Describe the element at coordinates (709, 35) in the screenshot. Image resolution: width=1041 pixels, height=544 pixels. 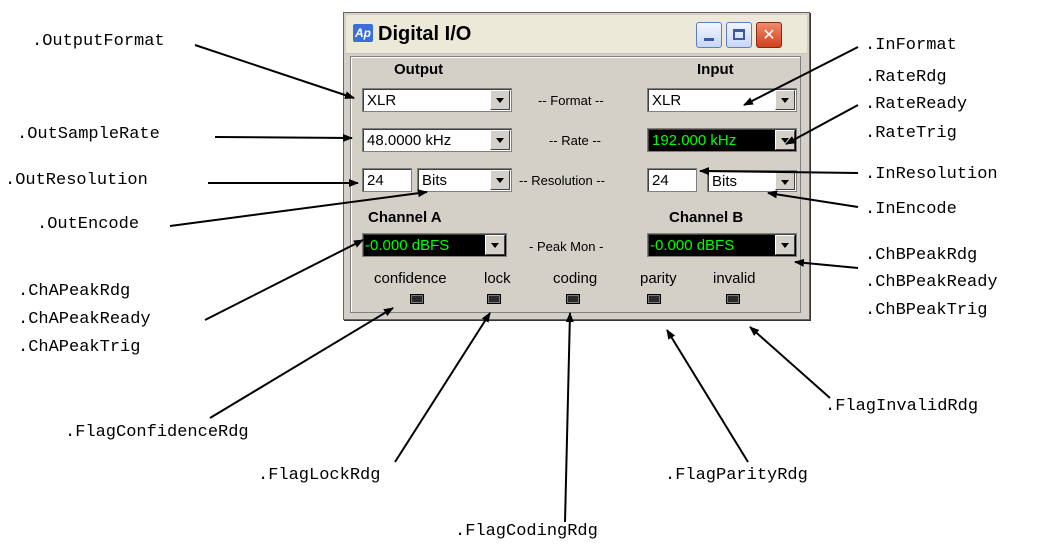
I see `minimize-button` at that location.